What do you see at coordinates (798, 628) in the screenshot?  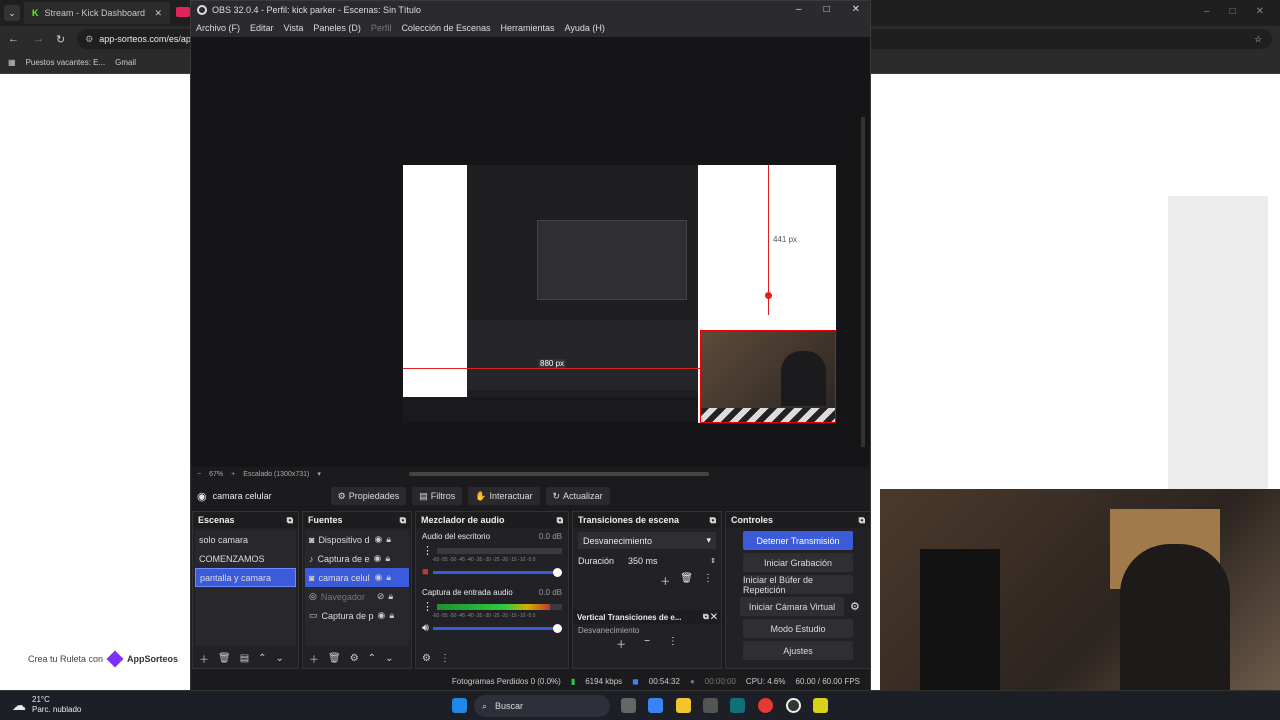 I see `studio-mode-button: Modo Estudio` at bounding box center [798, 628].